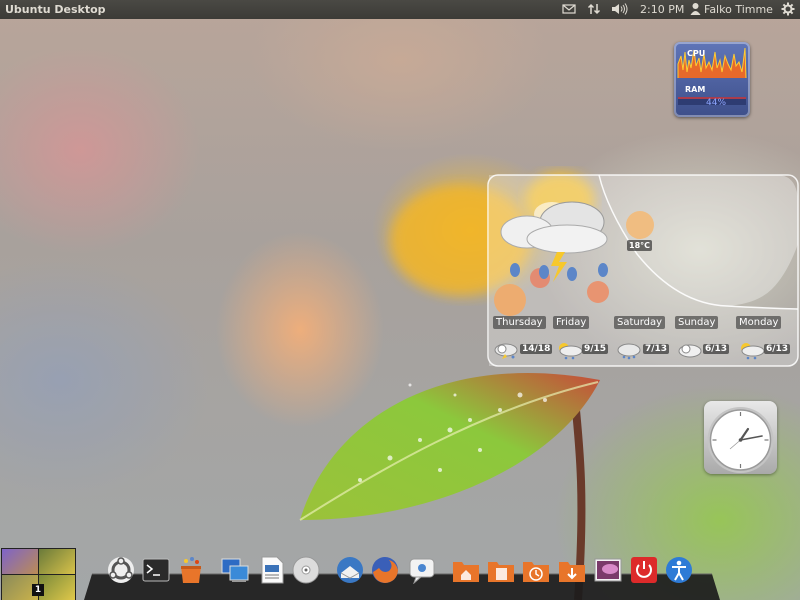  Describe the element at coordinates (156, 570) in the screenshot. I see `terminal-icon` at that location.